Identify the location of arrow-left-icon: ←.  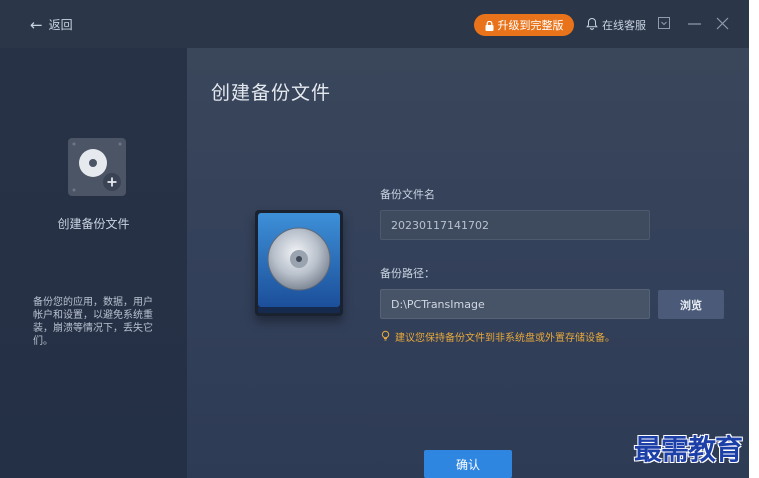
(36, 24).